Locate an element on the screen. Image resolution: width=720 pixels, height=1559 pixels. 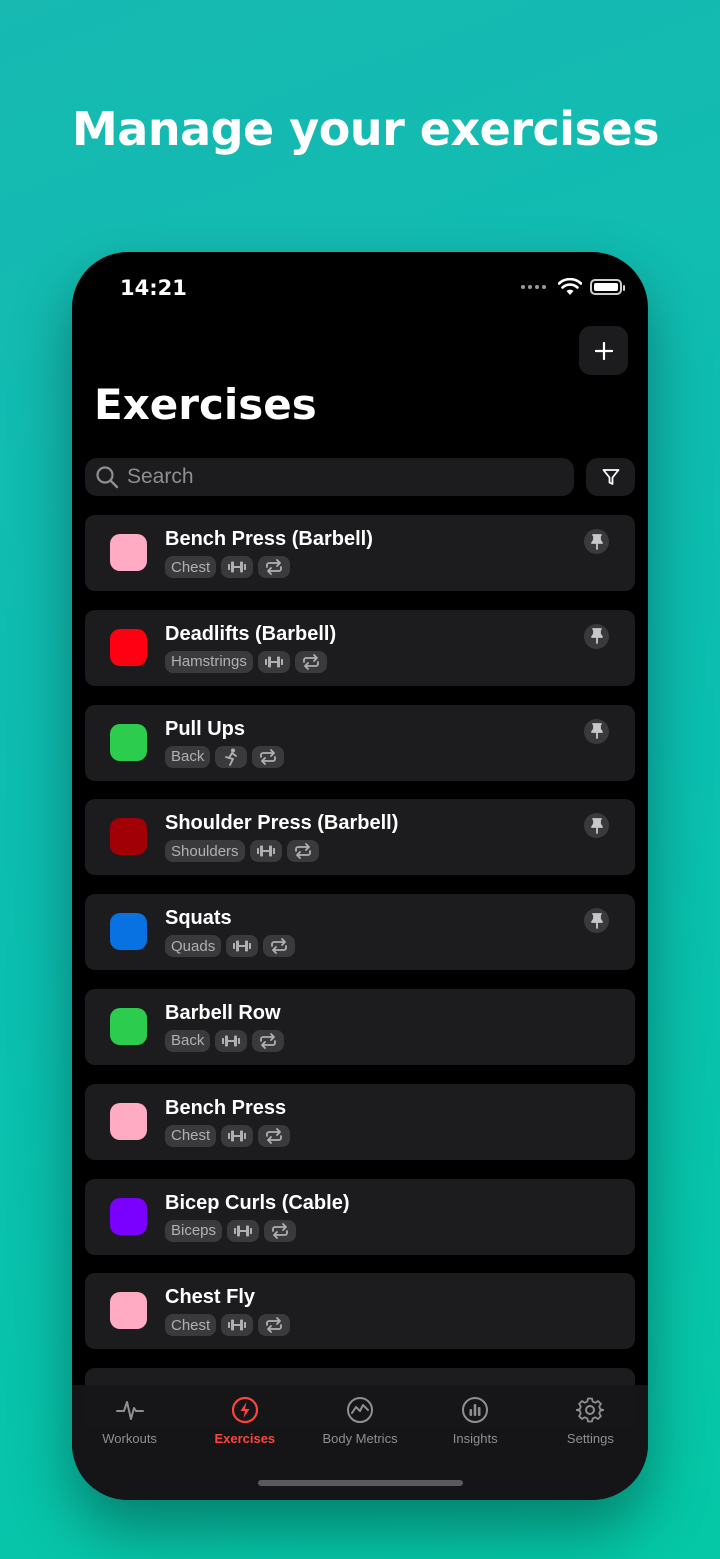
filter-button is located at coordinates (610, 477).